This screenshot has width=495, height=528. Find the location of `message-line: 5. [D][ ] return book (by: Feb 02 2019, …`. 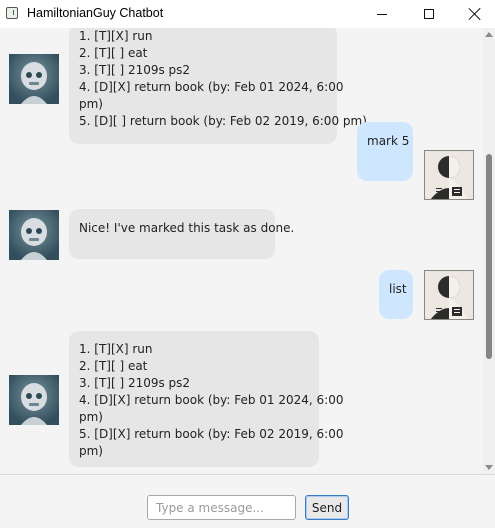

message-line: 5. [D][ ] return book (by: Feb 02 2019, … is located at coordinates (223, 121).